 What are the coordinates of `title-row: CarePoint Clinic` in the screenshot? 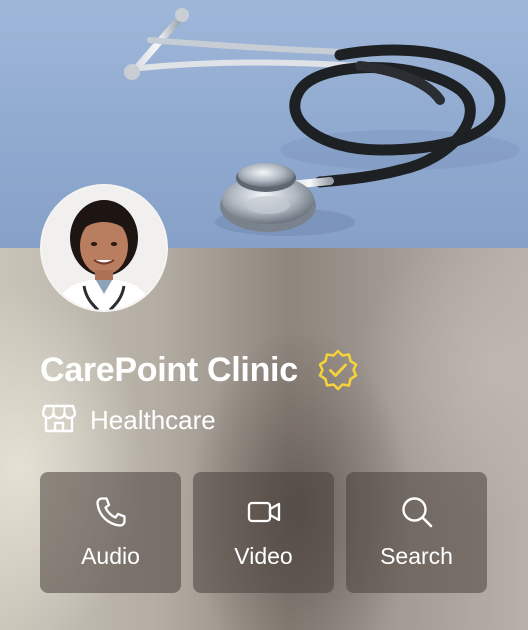 It's located at (200, 370).